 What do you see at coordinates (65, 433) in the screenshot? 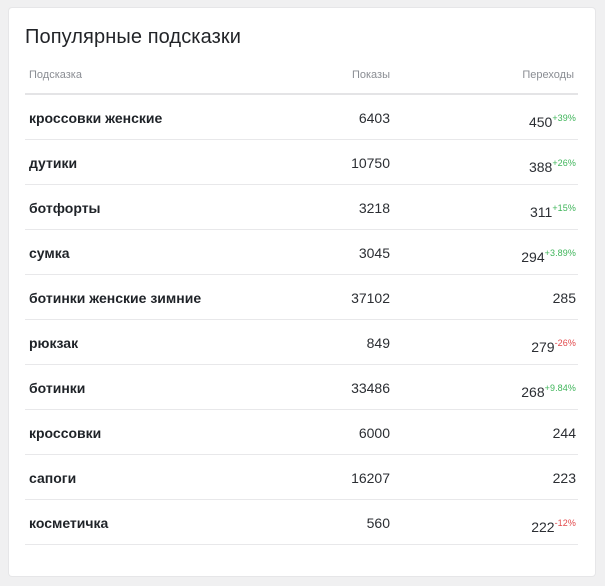
I see `hint-name: кроссовки` at bounding box center [65, 433].